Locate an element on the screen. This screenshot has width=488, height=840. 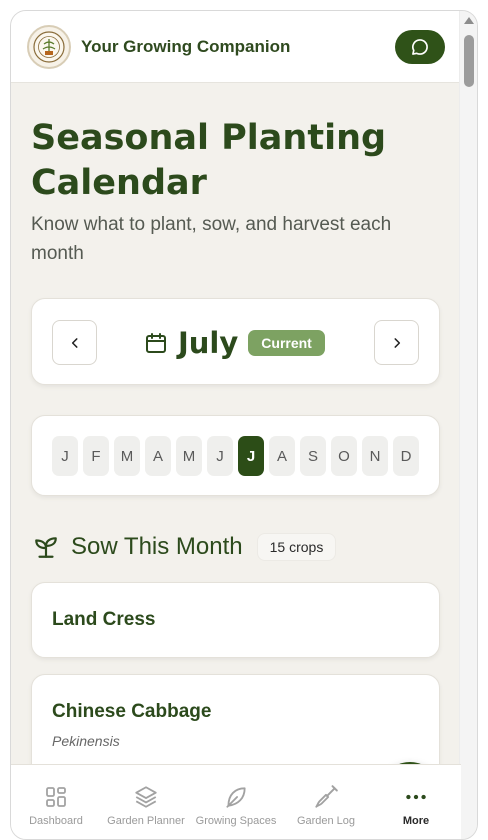
month-selector-card: July Current is located at coordinates (235, 341).